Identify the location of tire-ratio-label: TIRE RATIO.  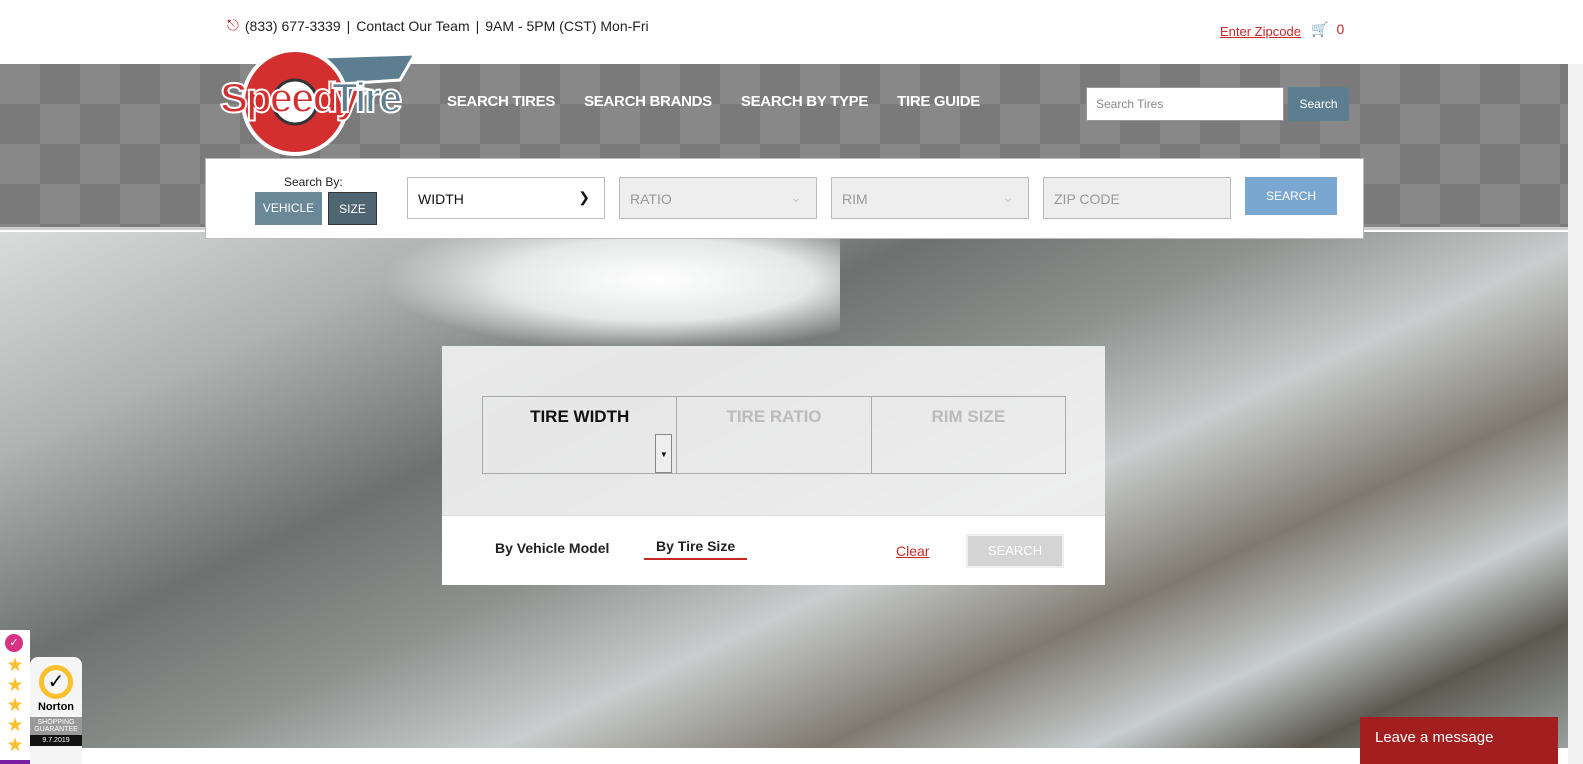
(774, 416).